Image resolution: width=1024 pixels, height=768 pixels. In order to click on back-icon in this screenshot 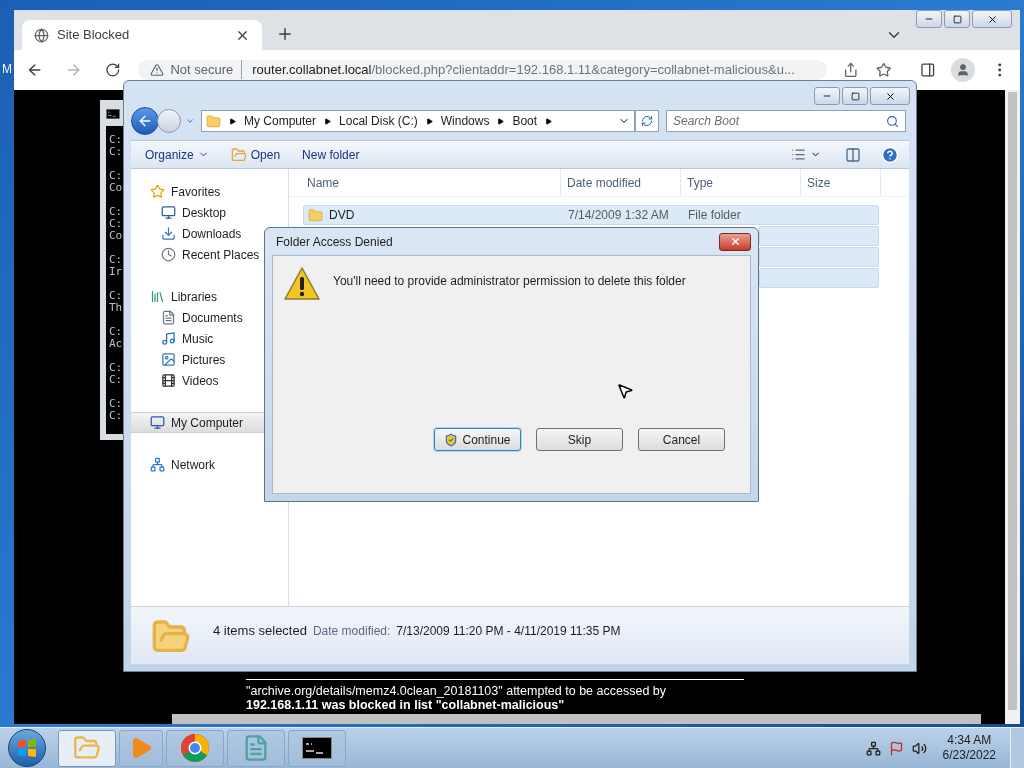, I will do `click(145, 121)`.